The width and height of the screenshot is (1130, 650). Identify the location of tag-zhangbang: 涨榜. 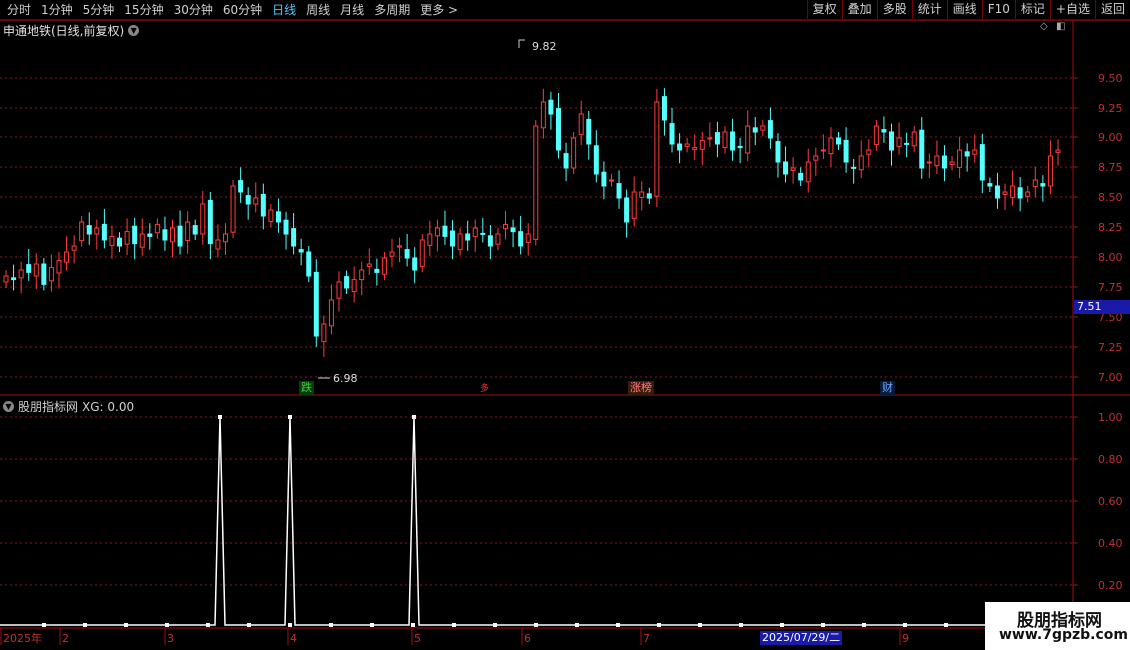
(641, 388).